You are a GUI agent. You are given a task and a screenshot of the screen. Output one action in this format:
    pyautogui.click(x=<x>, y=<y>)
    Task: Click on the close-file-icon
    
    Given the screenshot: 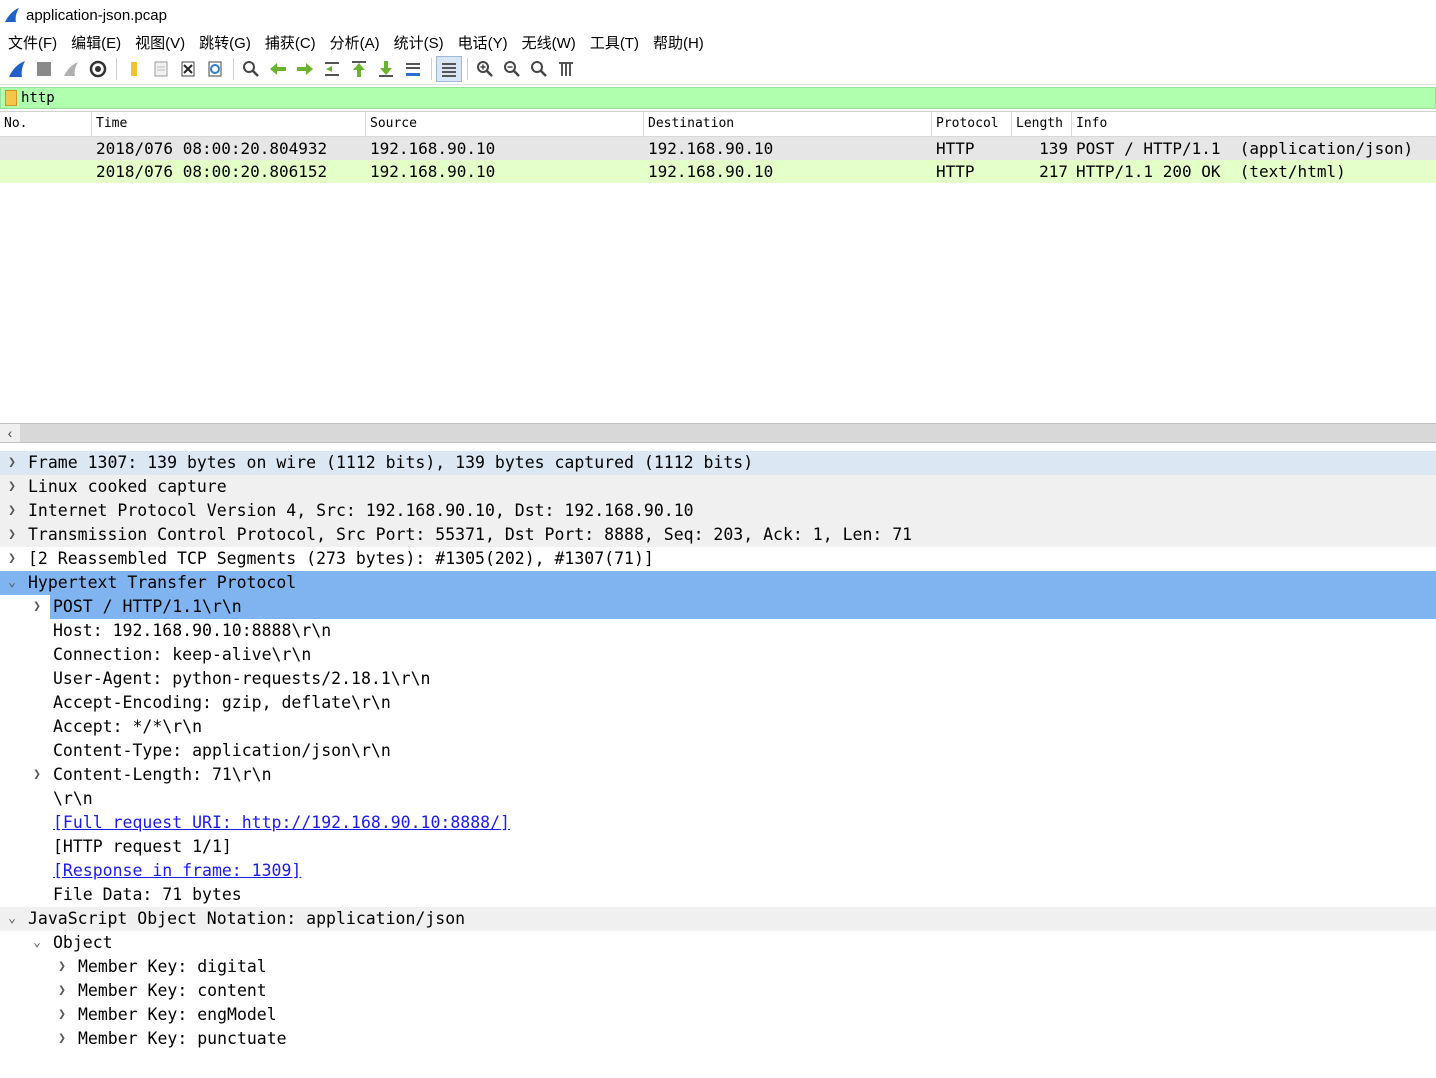 What is the action you would take?
    pyautogui.click(x=188, y=69)
    